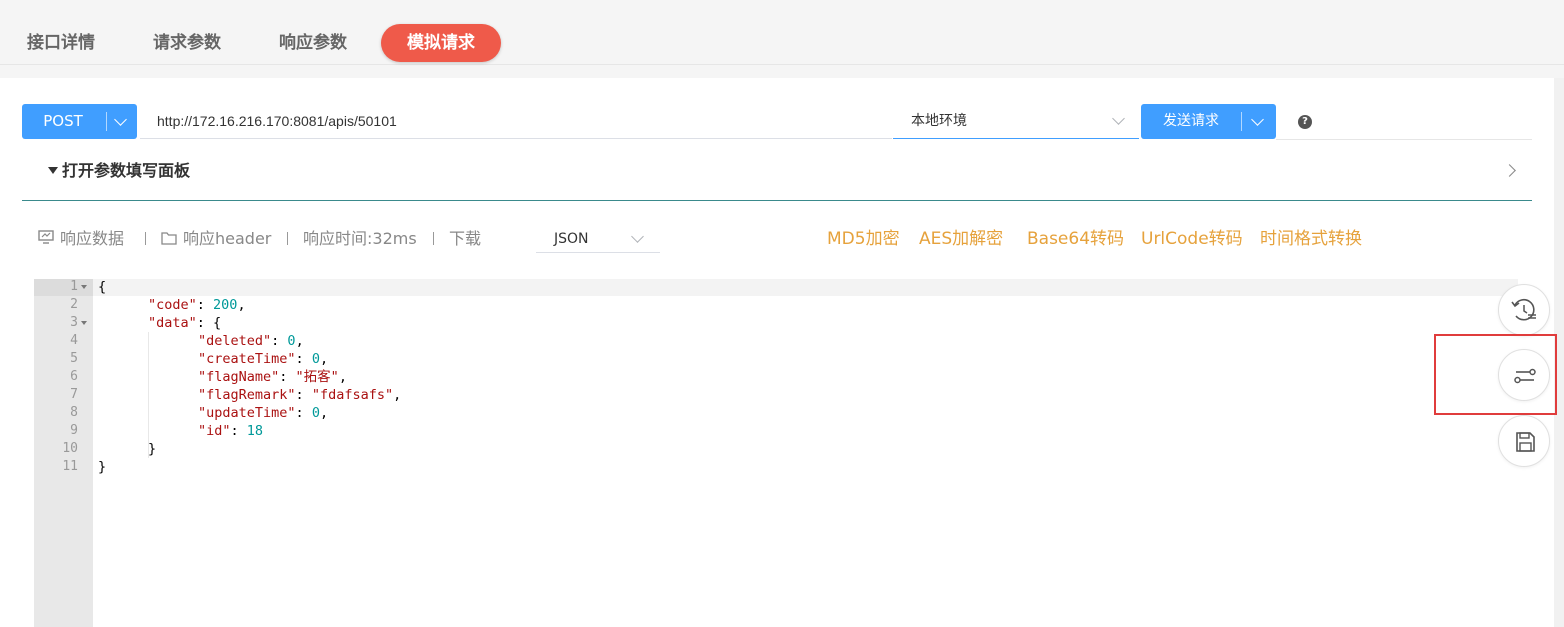 This screenshot has height=627, width=1564. Describe the element at coordinates (961, 239) in the screenshot. I see `aes-tool-link: AES加解密` at that location.